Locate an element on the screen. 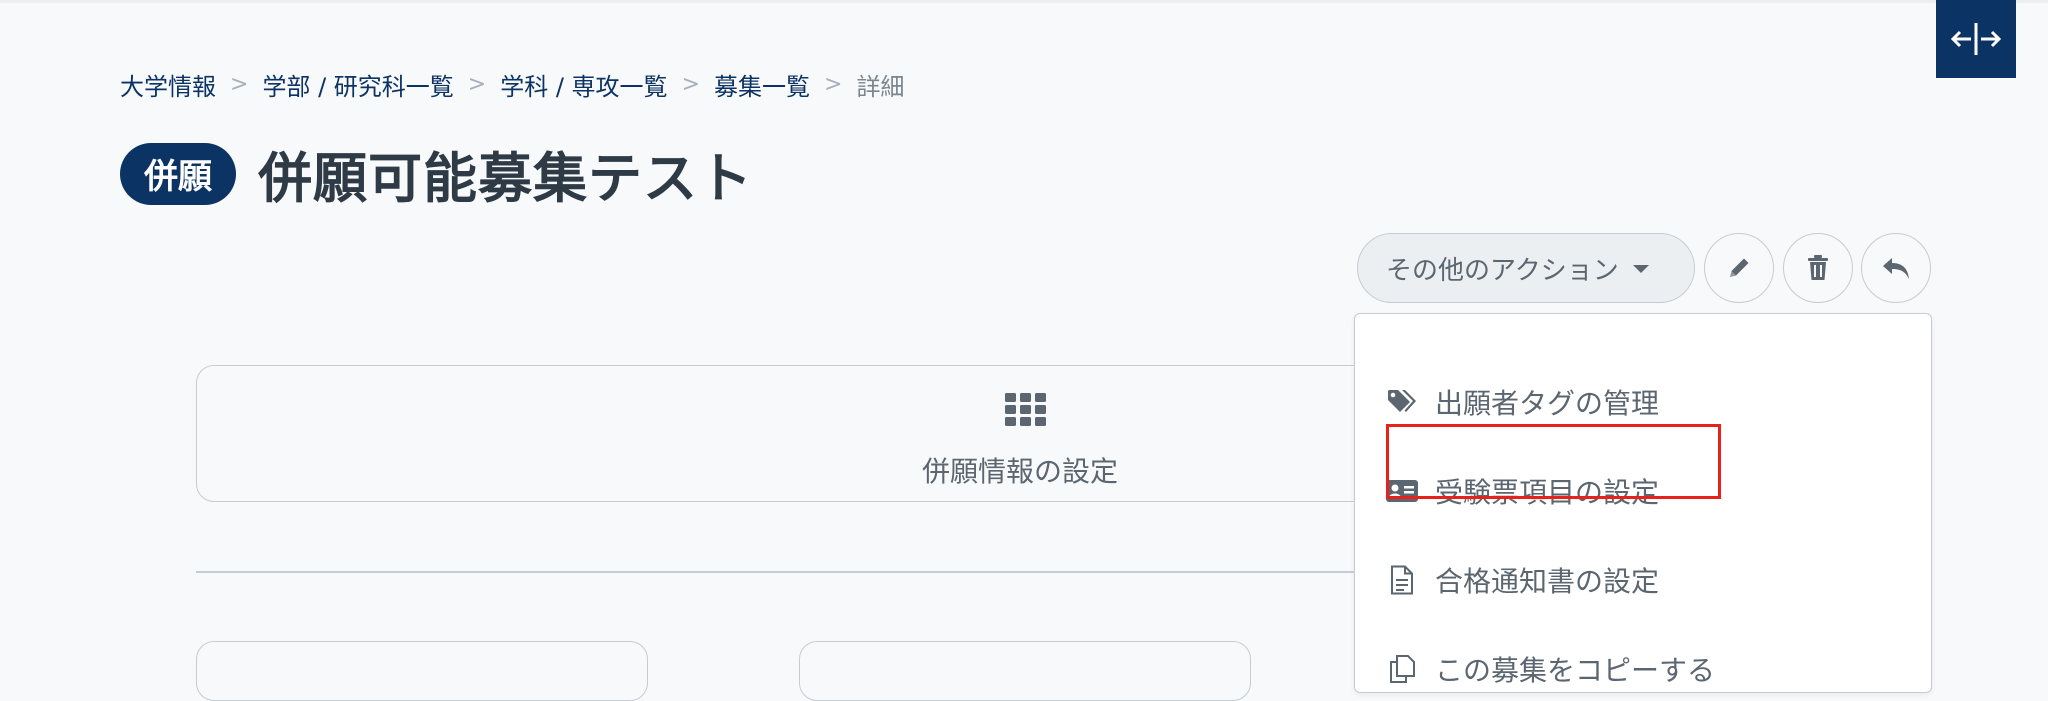  breadcrumb-department-list: 学科 / 専攻一覧 is located at coordinates (583, 84).